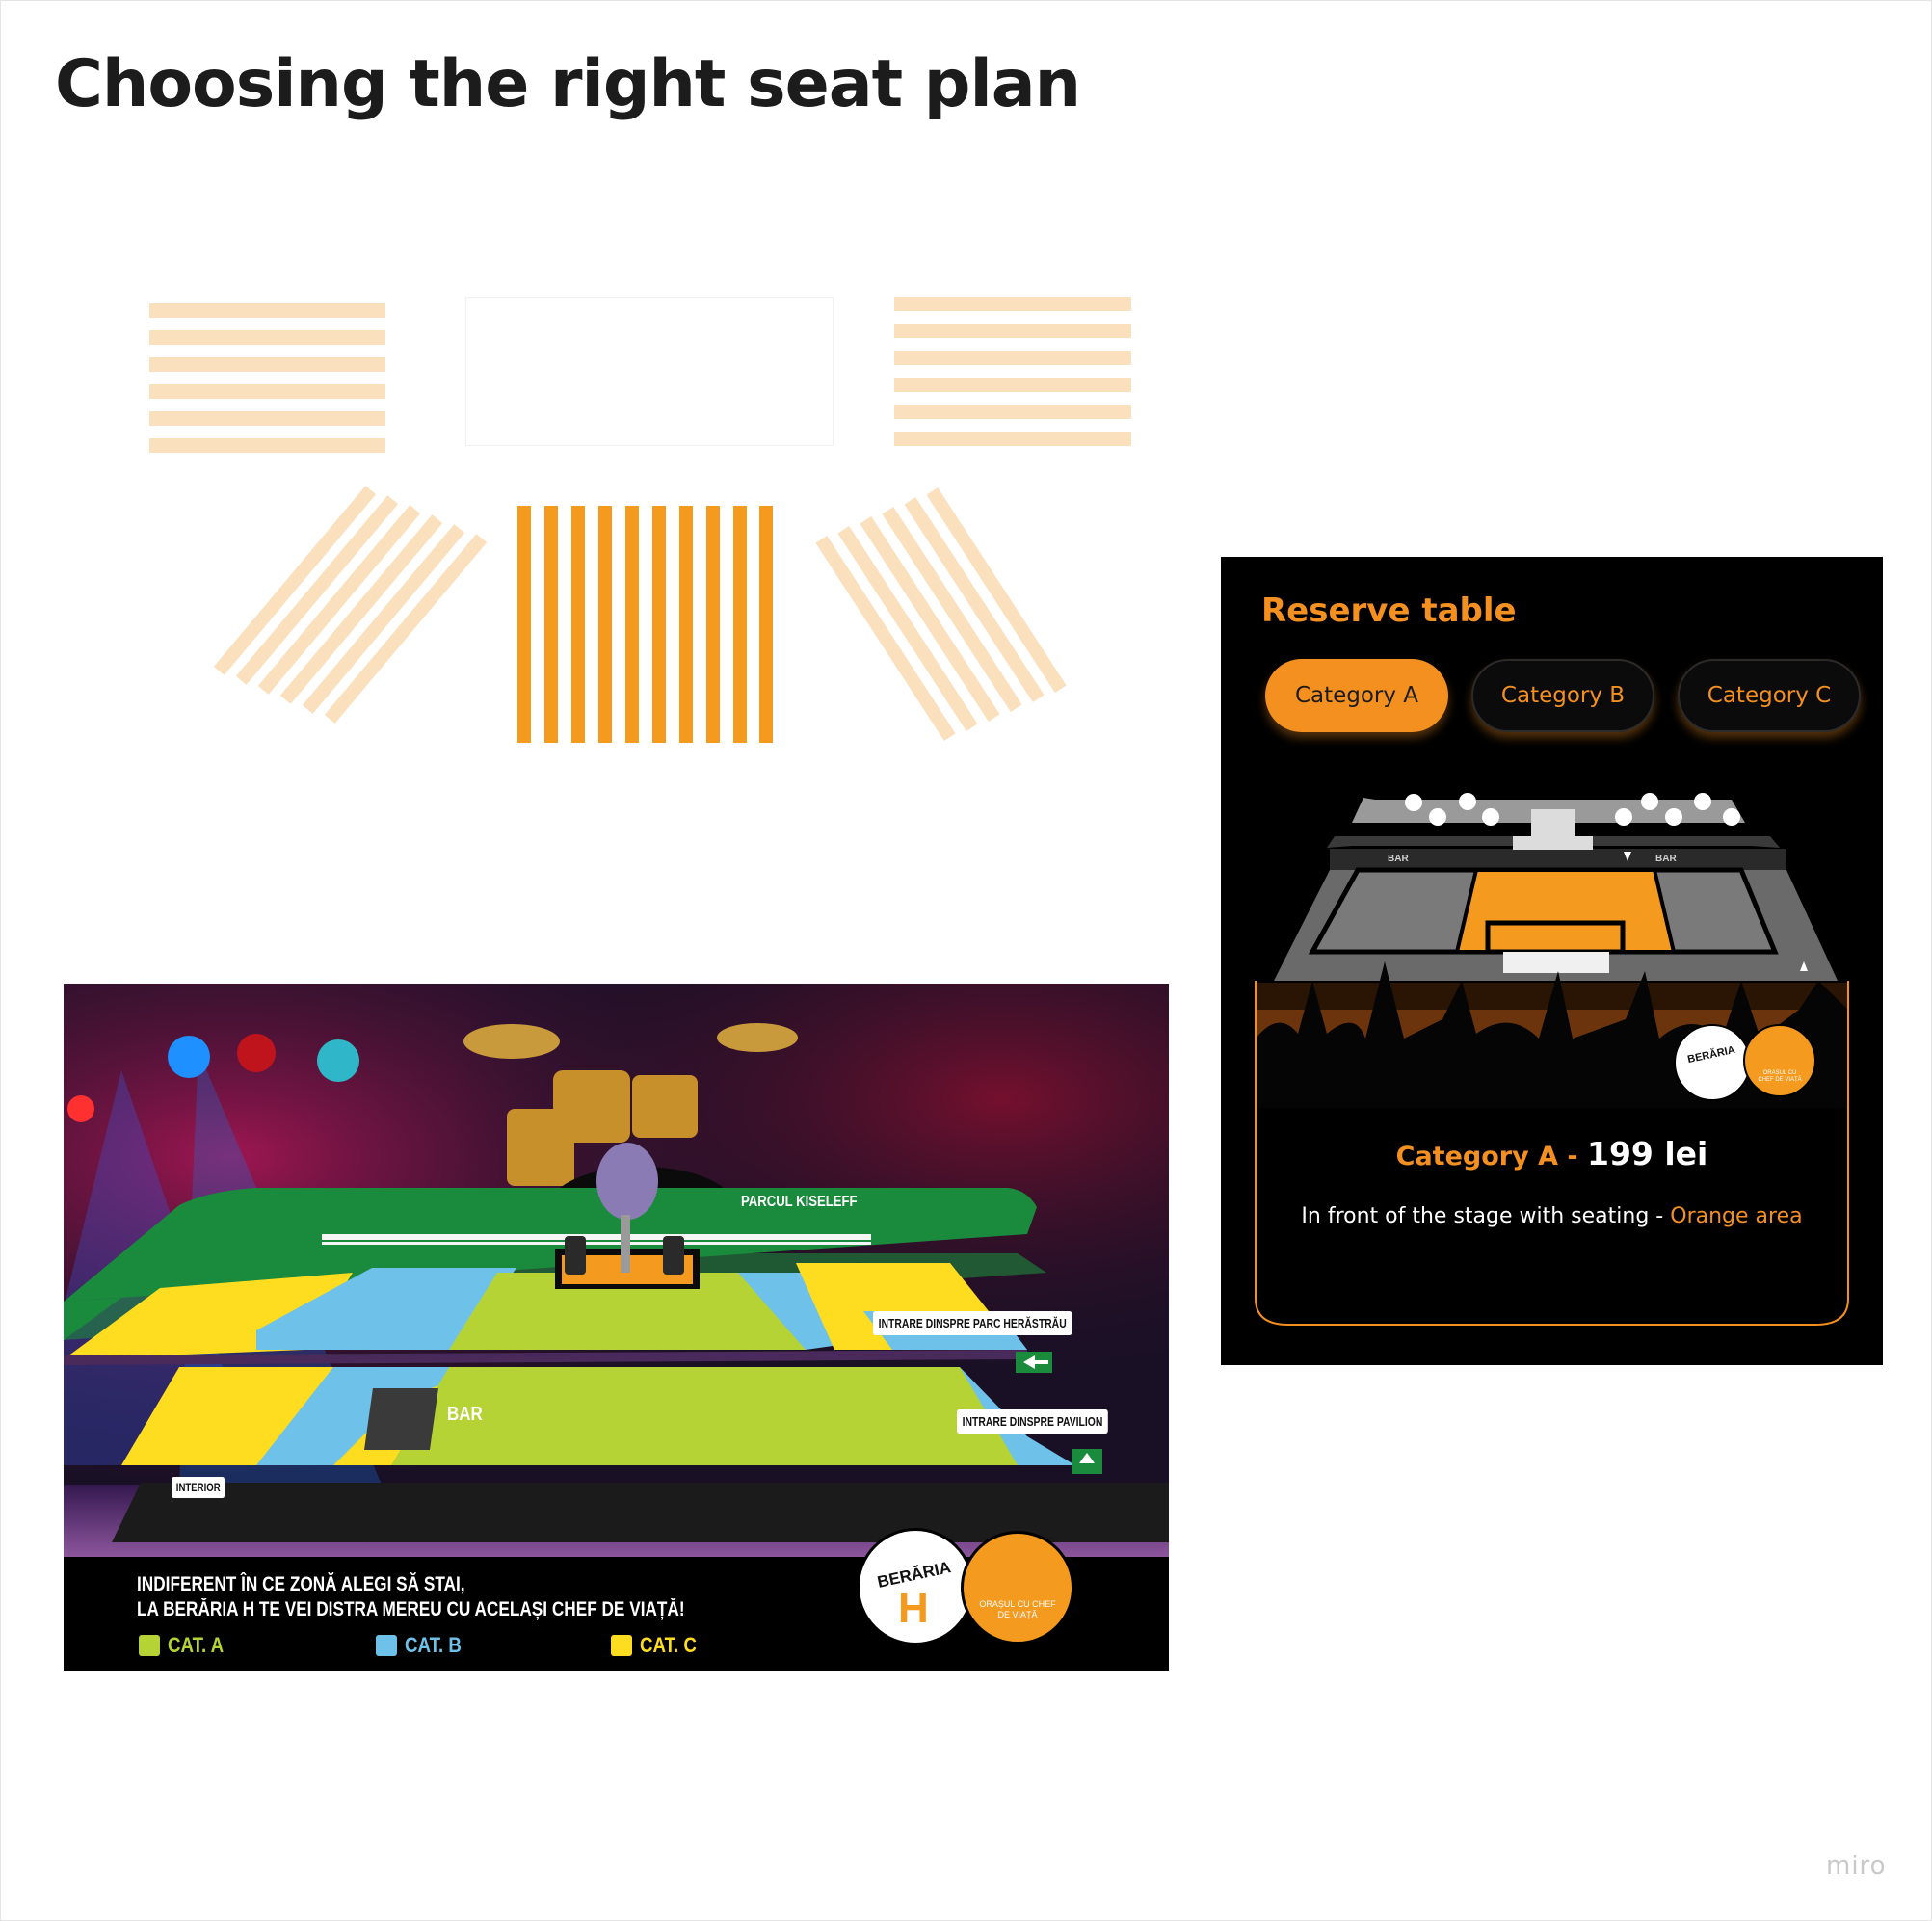 The width and height of the screenshot is (1932, 1921). What do you see at coordinates (189, 1057) in the screenshot?
I see `stage-light` at bounding box center [189, 1057].